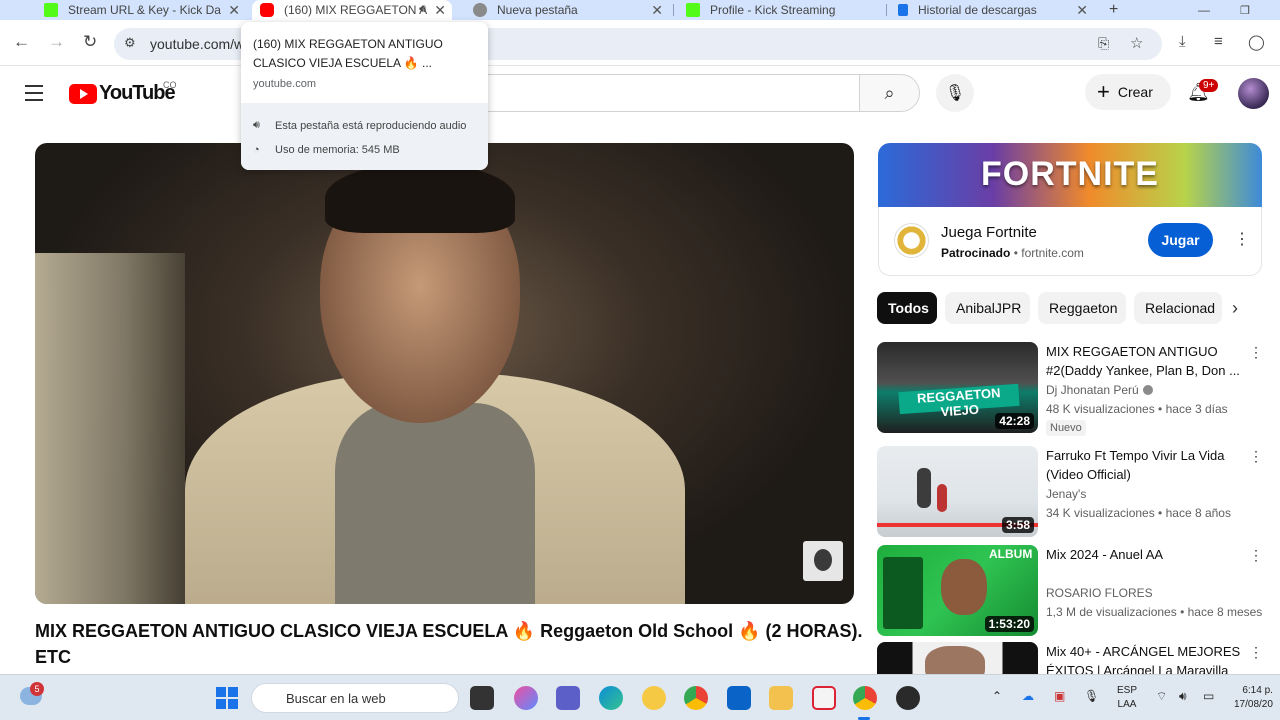  What do you see at coordinates (1182, 41) in the screenshot?
I see `downloads-icon: ⤓` at bounding box center [1182, 41].